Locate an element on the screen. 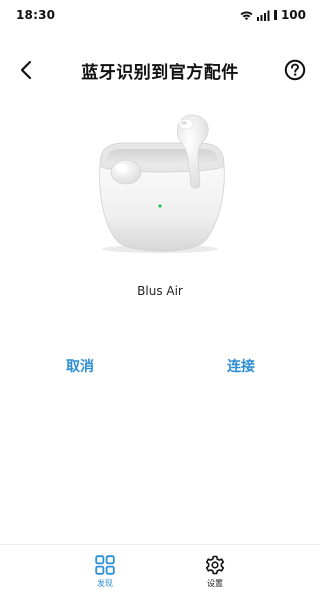 The height and width of the screenshot is (600, 320). status-bar: 18:30 100 is located at coordinates (160, 16).